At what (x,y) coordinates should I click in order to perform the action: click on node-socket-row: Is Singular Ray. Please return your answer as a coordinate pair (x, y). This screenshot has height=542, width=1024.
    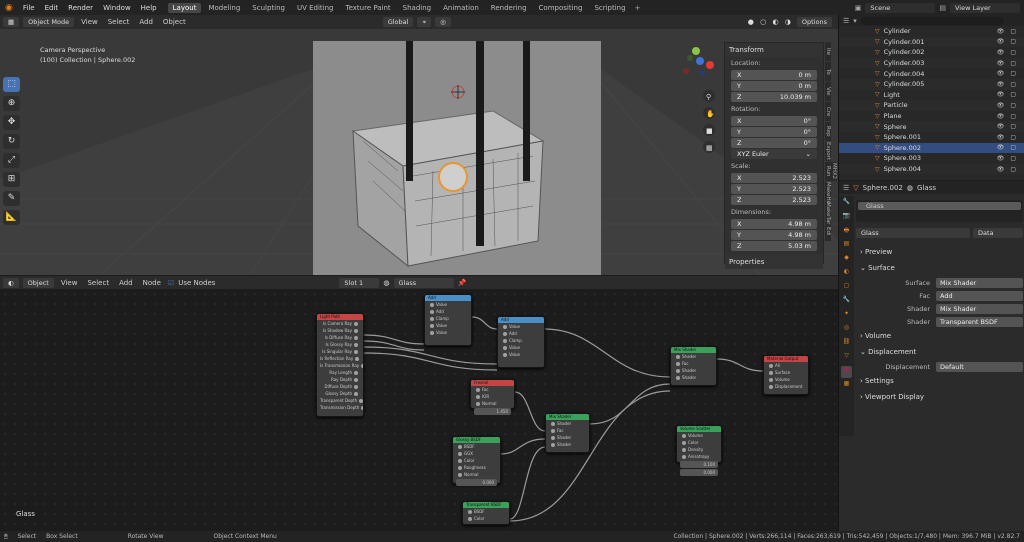
    Looking at the image, I should click on (340, 351).